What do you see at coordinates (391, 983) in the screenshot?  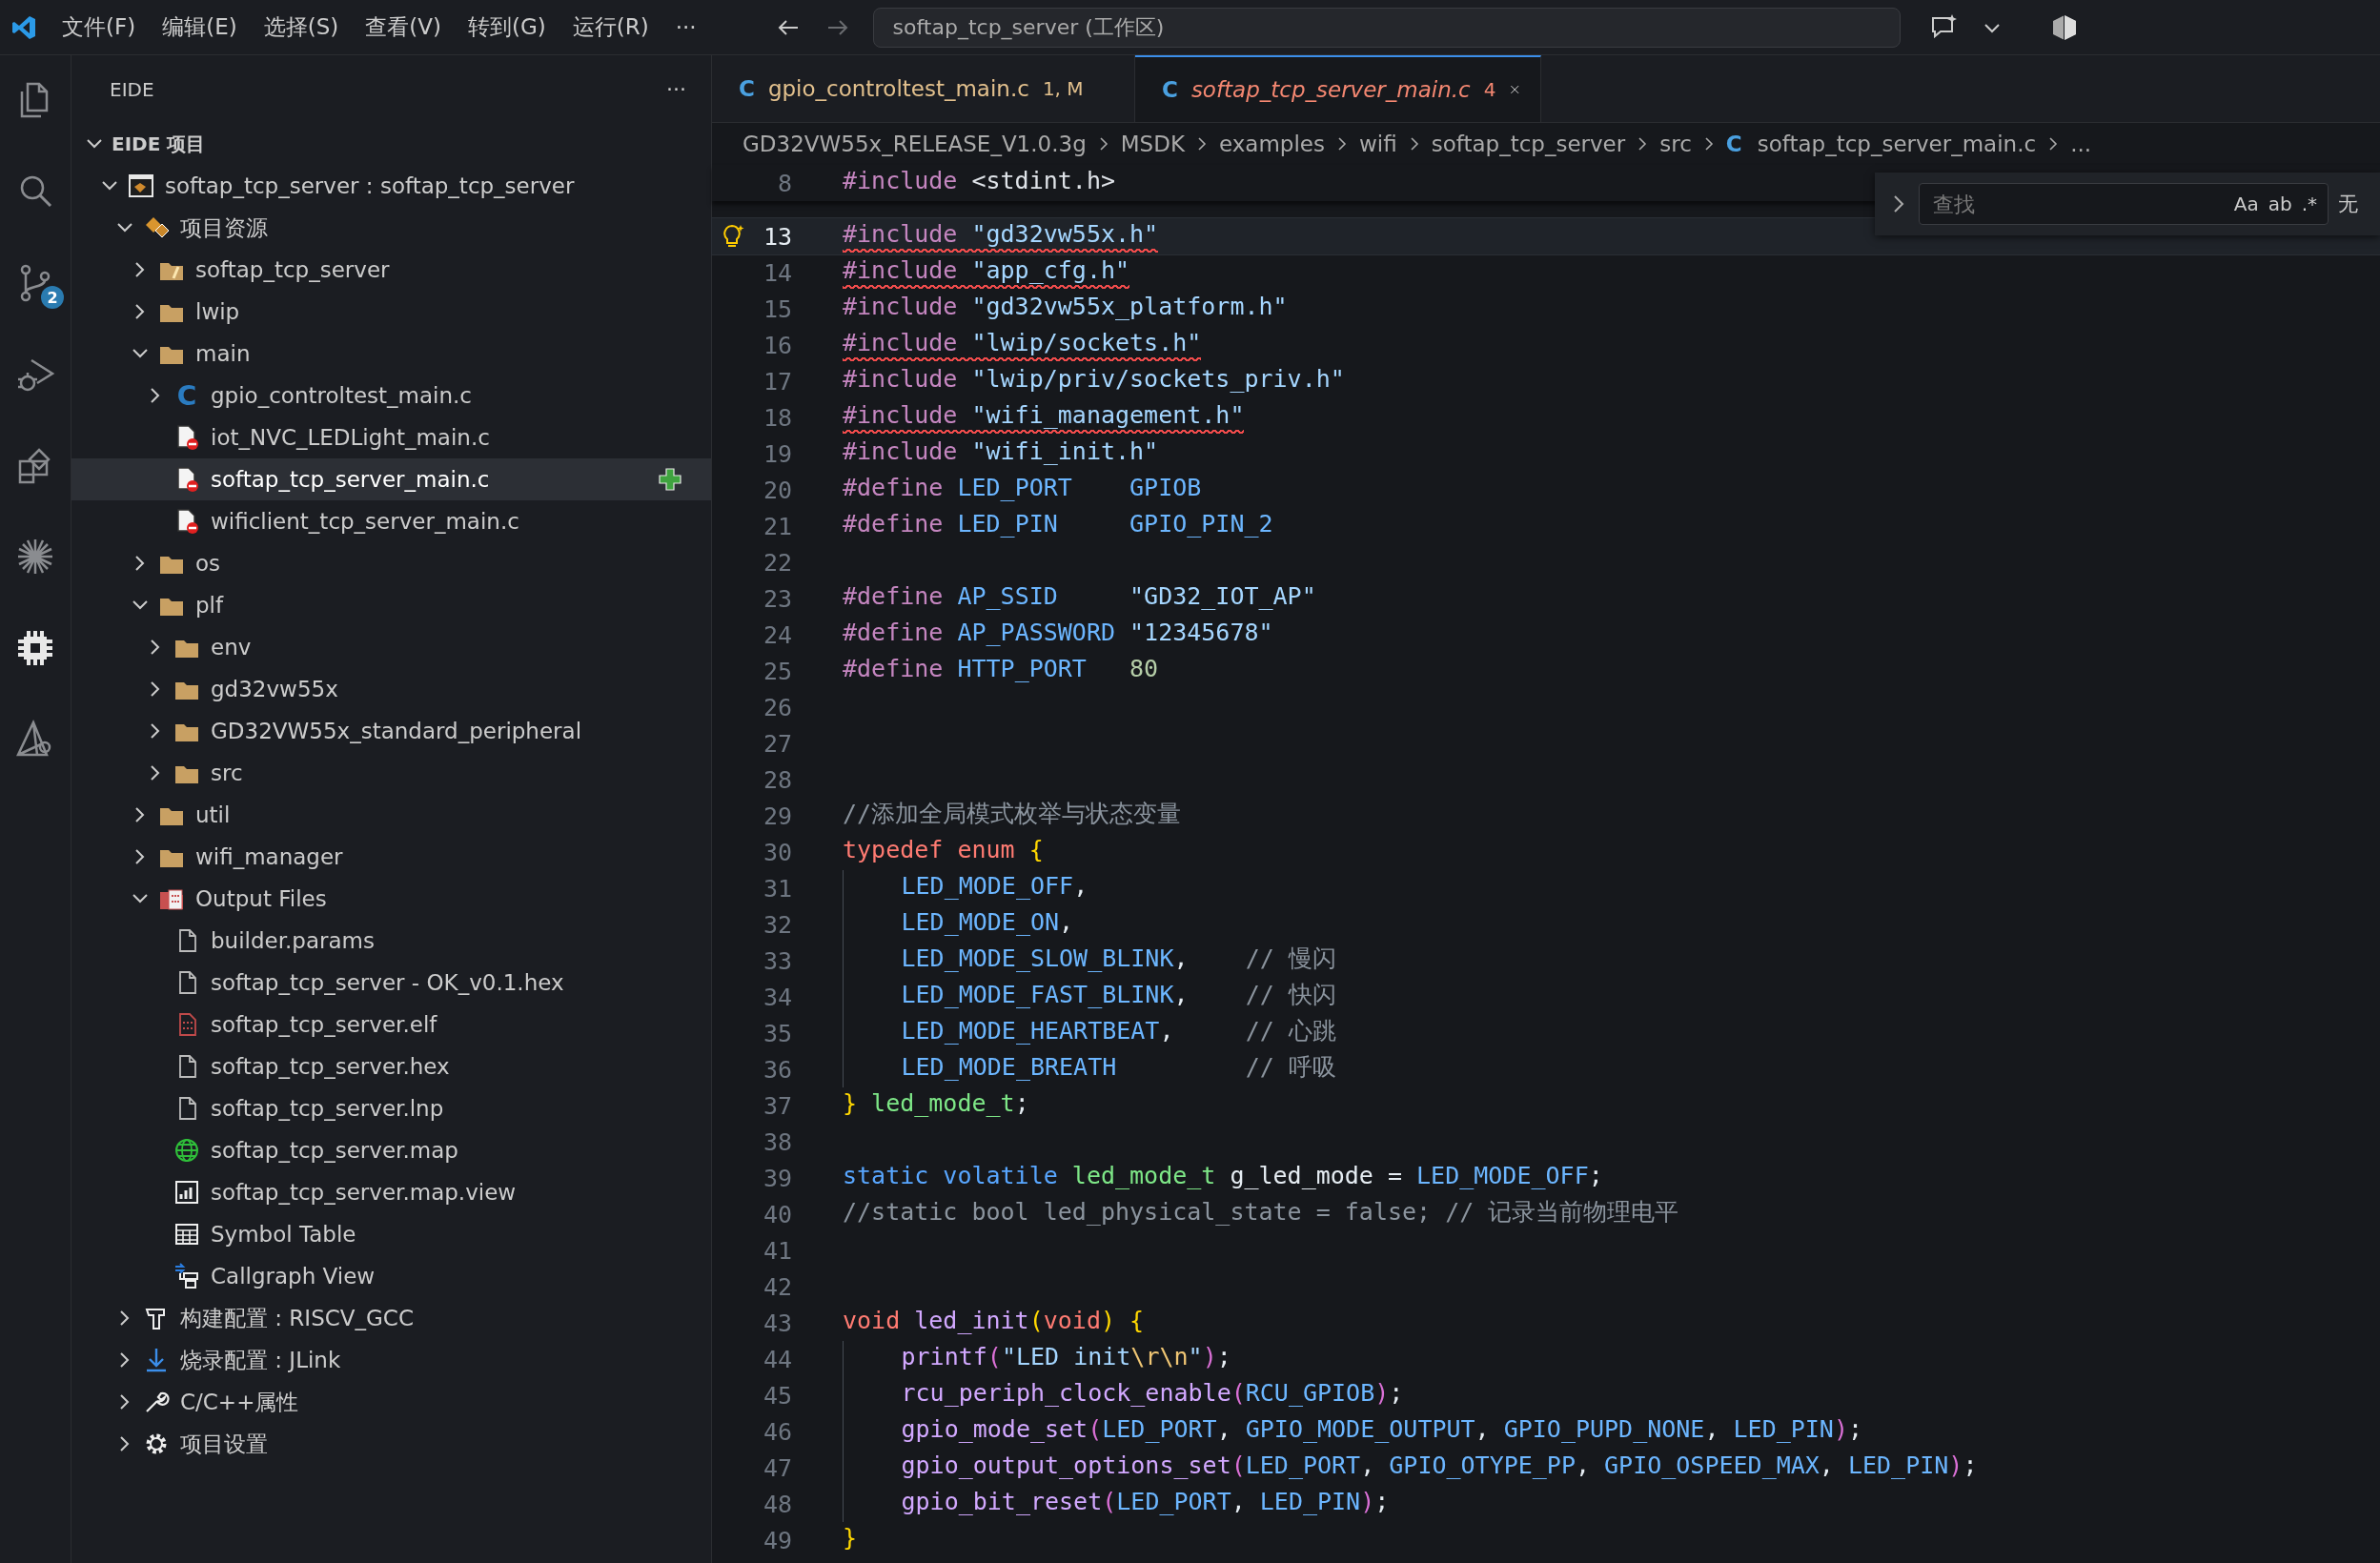 I see `tree-item: softap_tcp_server - OK_v0.1.hex` at bounding box center [391, 983].